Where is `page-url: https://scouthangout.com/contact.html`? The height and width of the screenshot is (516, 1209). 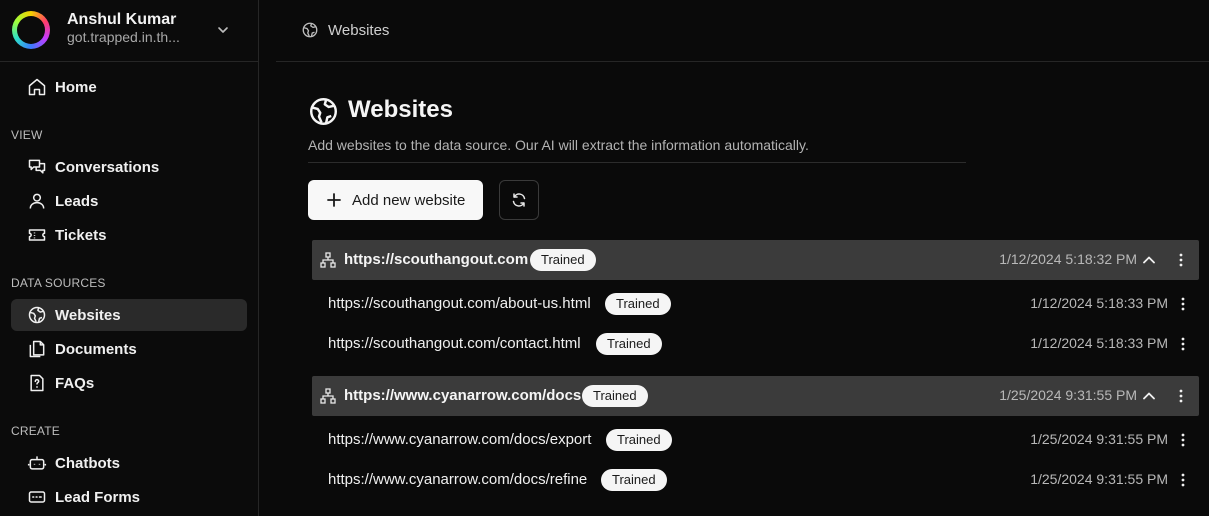 page-url: https://scouthangout.com/contact.html is located at coordinates (454, 343).